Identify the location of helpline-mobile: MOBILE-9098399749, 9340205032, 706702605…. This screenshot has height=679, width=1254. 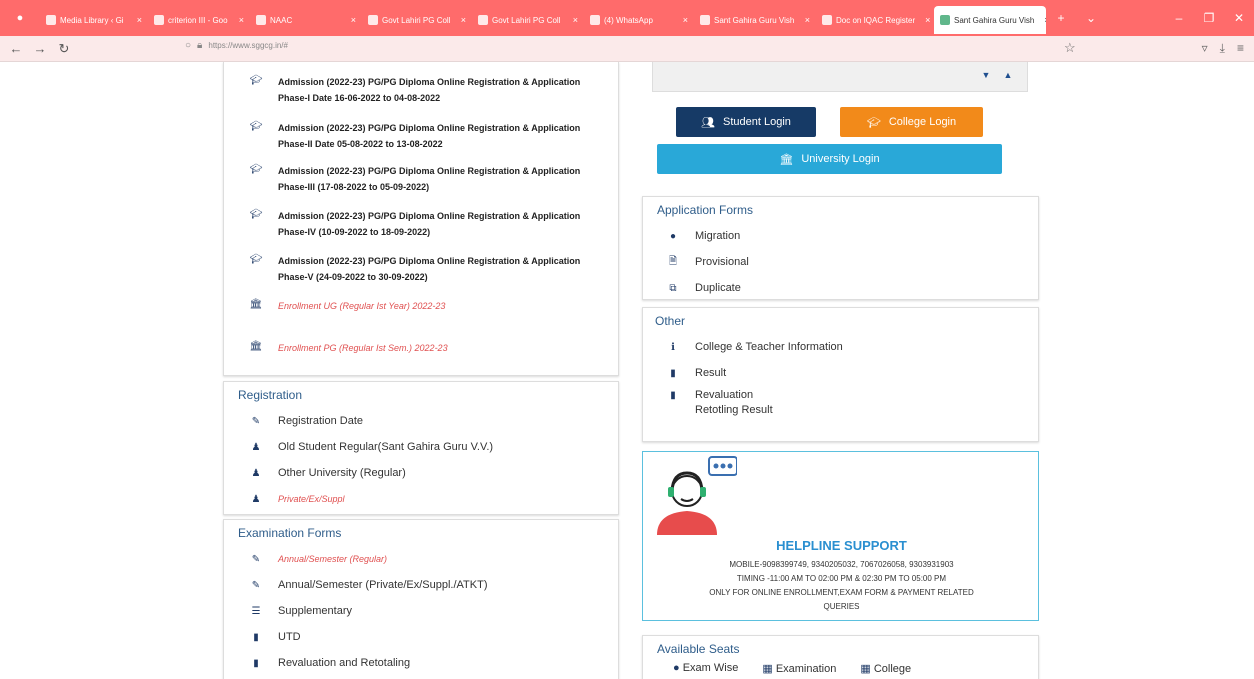
(841, 564).